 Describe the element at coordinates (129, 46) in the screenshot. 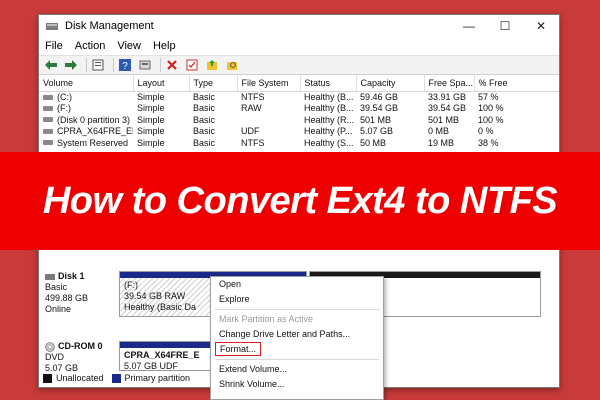

I see `menu-view: View` at that location.